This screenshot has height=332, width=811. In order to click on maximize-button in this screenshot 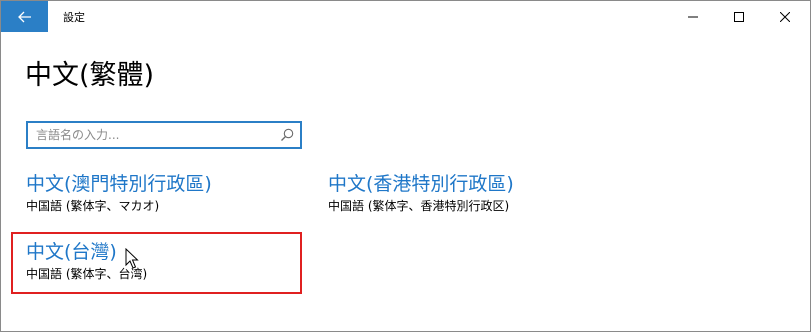, I will do `click(739, 16)`.